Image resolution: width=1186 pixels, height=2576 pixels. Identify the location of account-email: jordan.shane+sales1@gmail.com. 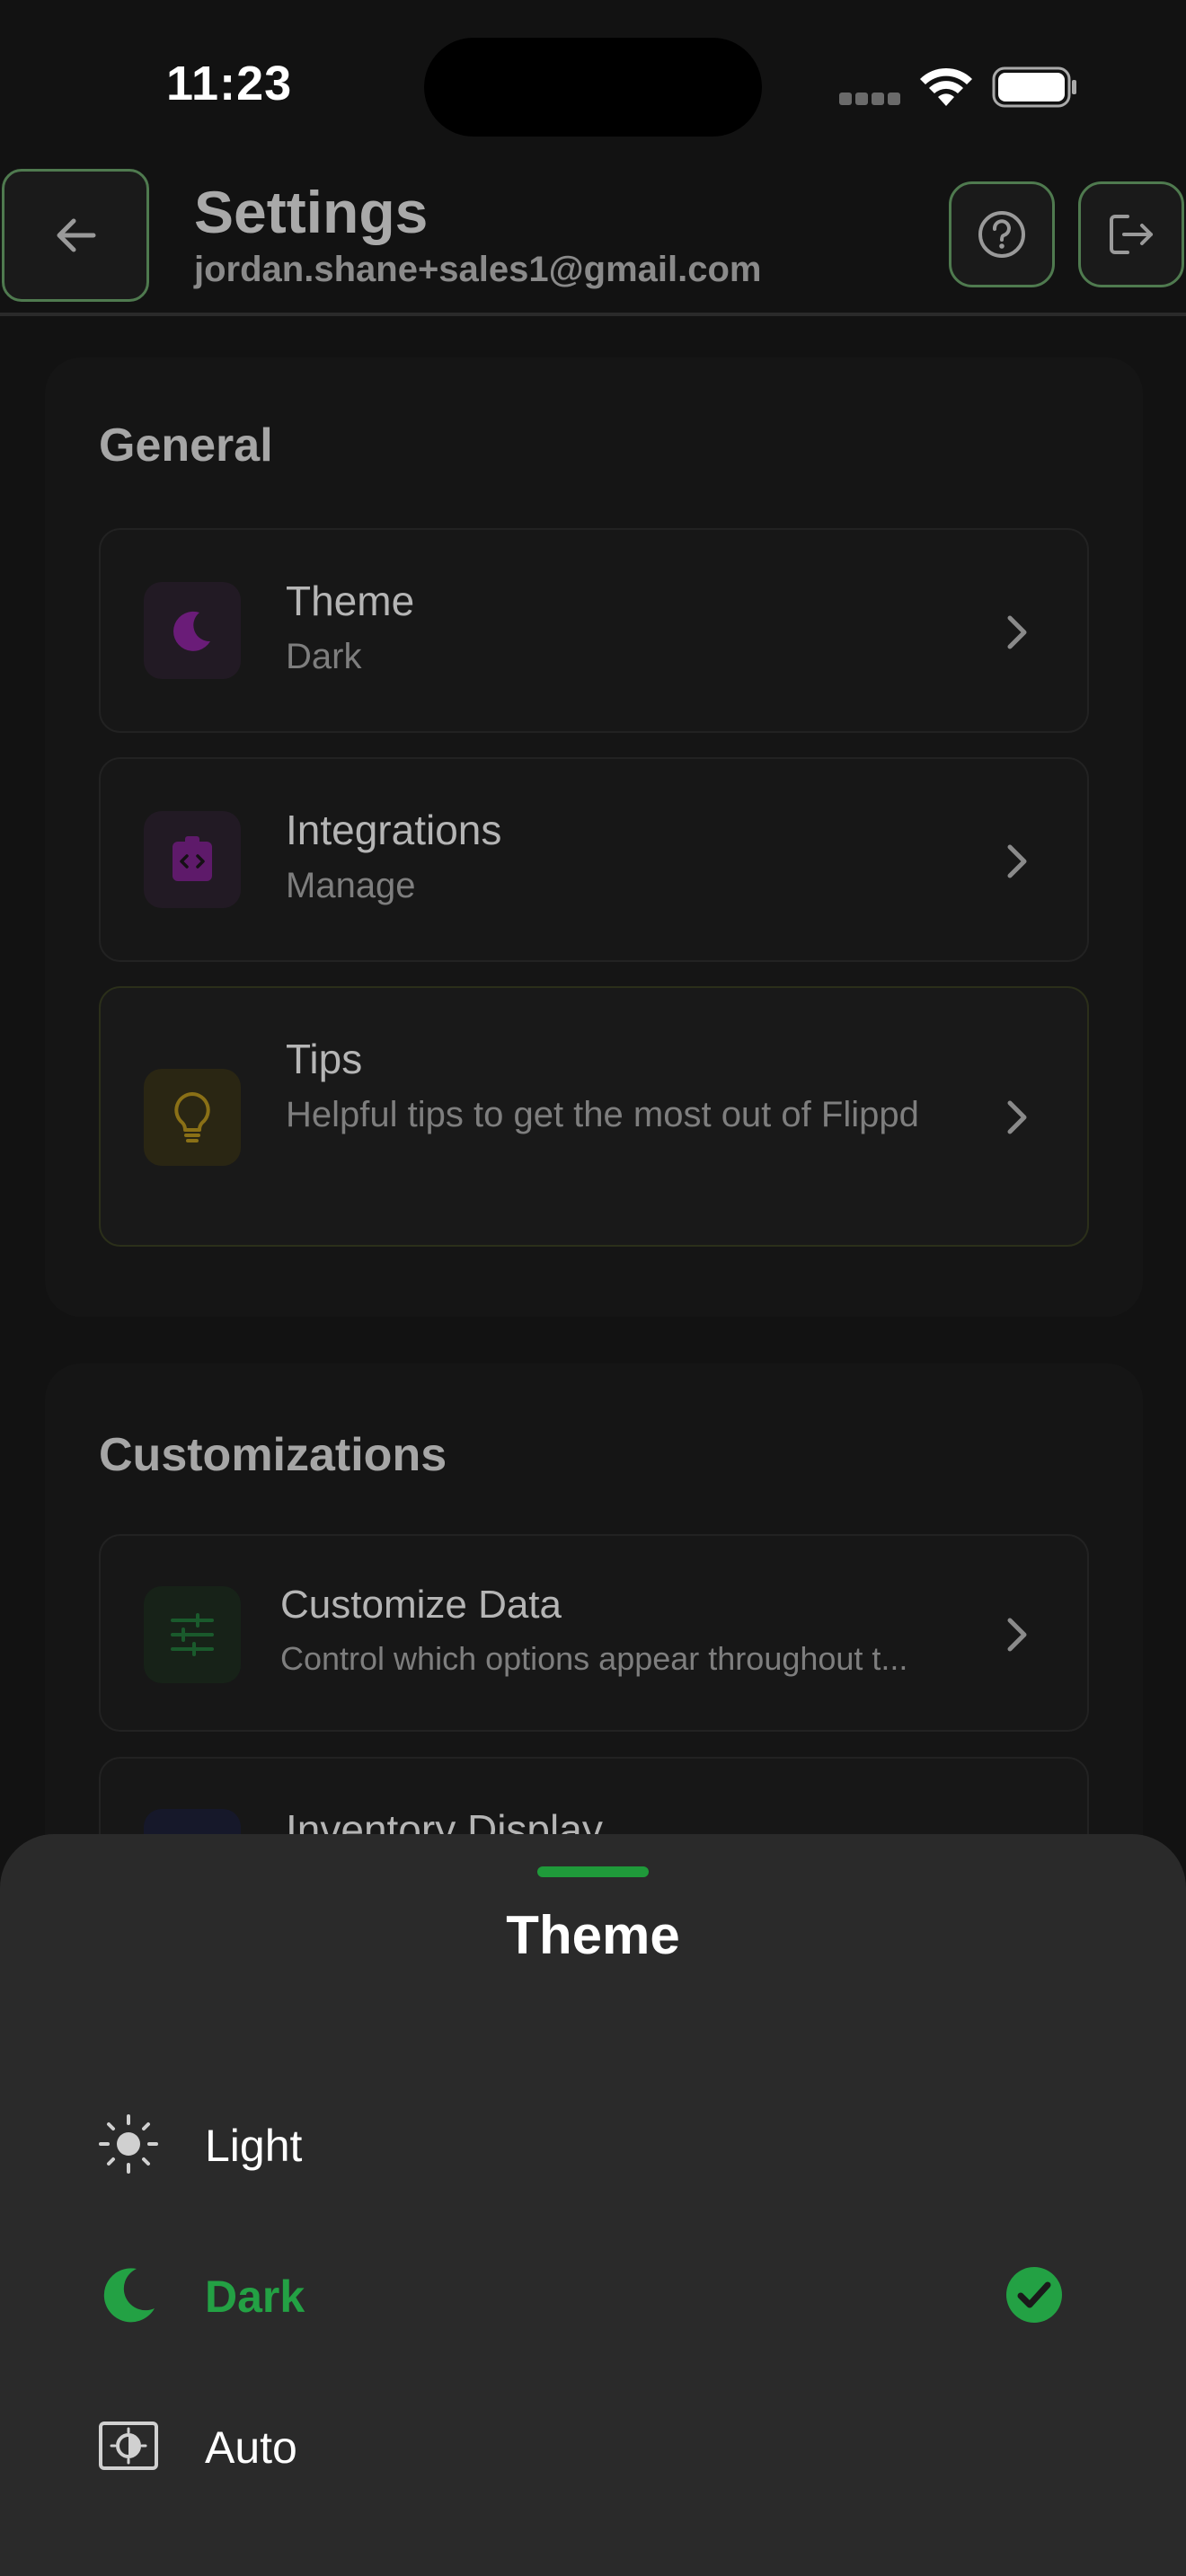
(478, 269).